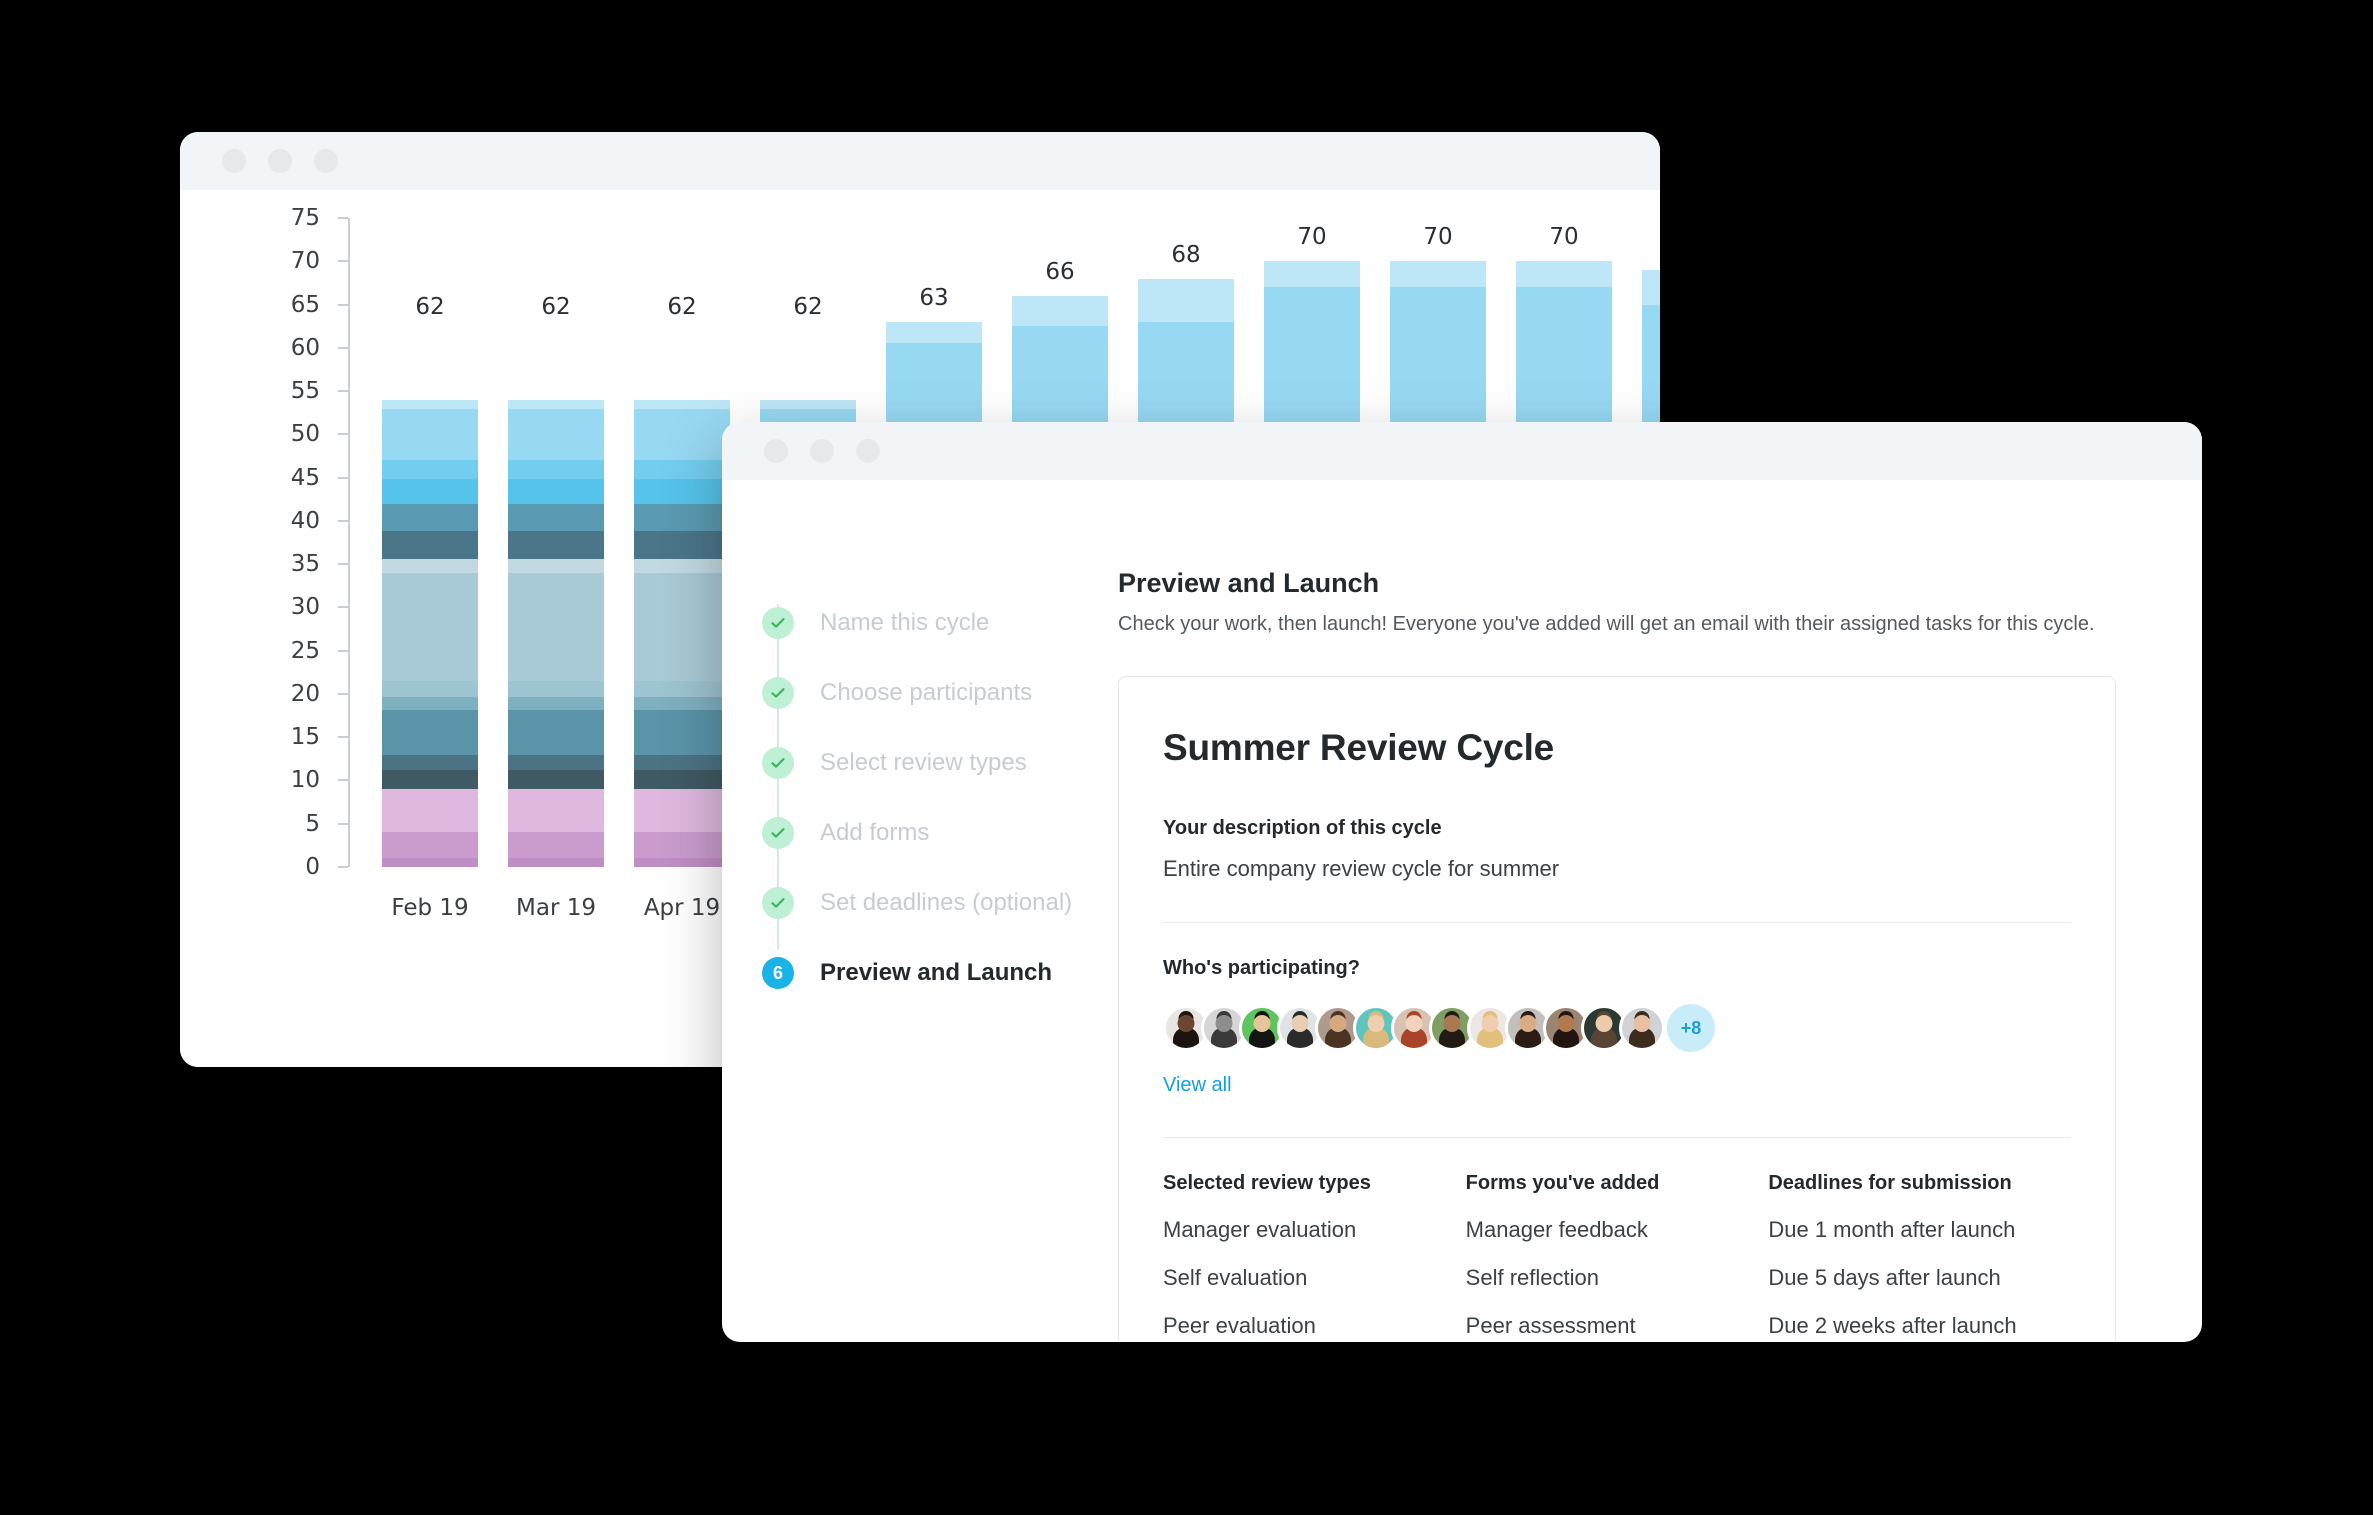 Image resolution: width=2373 pixels, height=1515 pixels. Describe the element at coordinates (1550, 1325) in the screenshot. I see `summary-column-item: Peer assessment` at that location.